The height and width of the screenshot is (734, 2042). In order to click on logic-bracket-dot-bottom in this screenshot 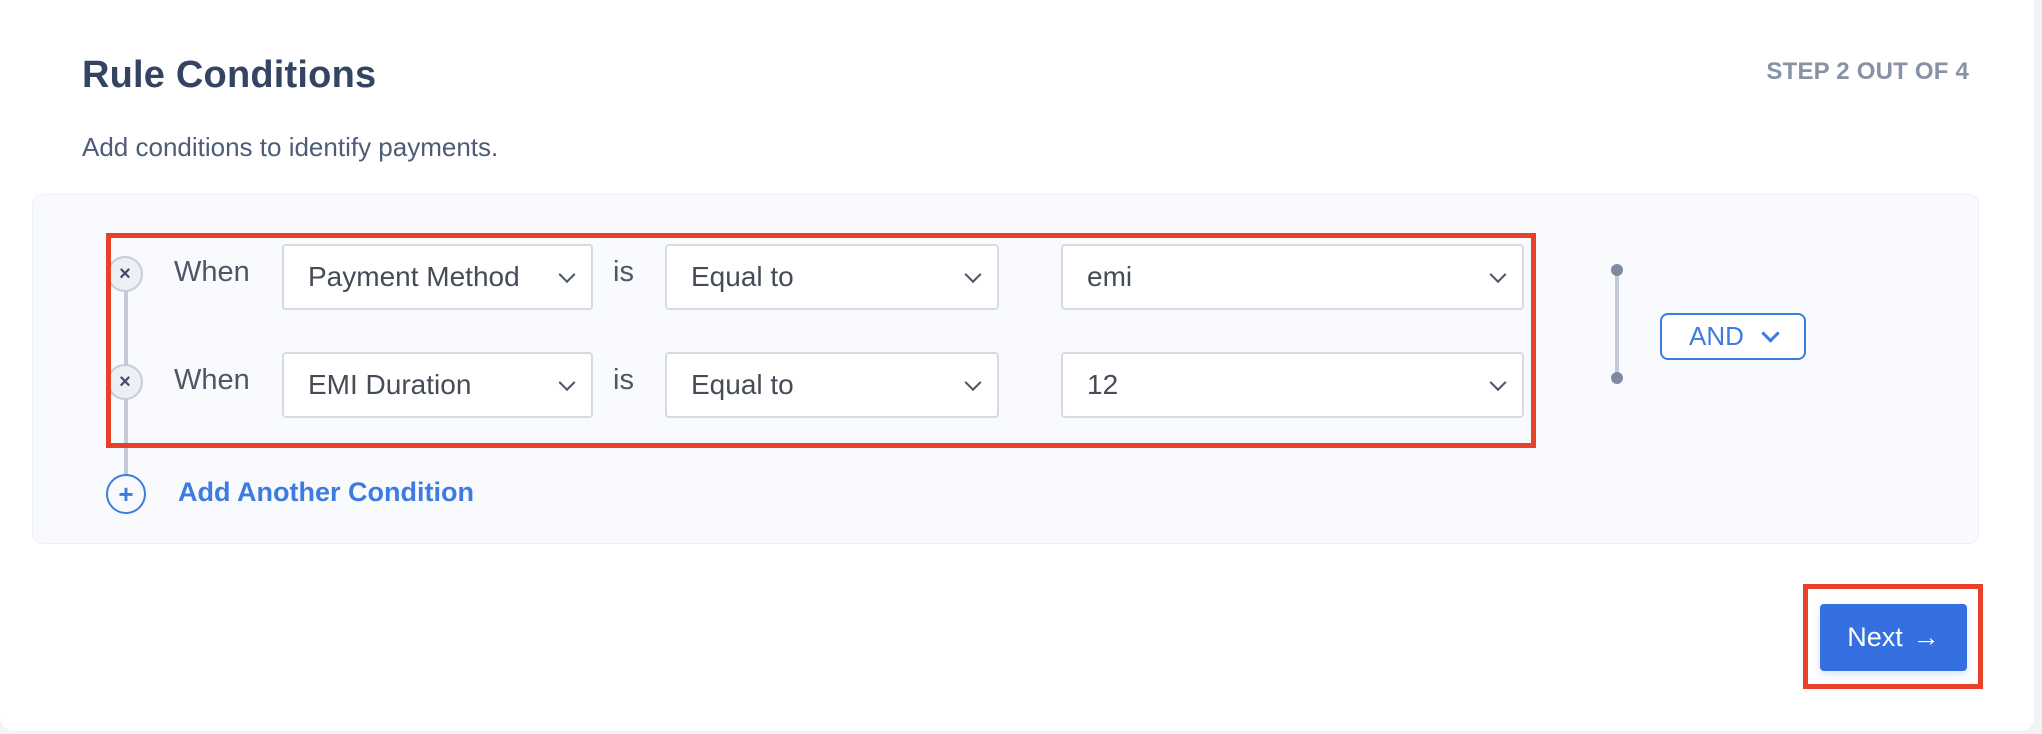, I will do `click(1617, 378)`.